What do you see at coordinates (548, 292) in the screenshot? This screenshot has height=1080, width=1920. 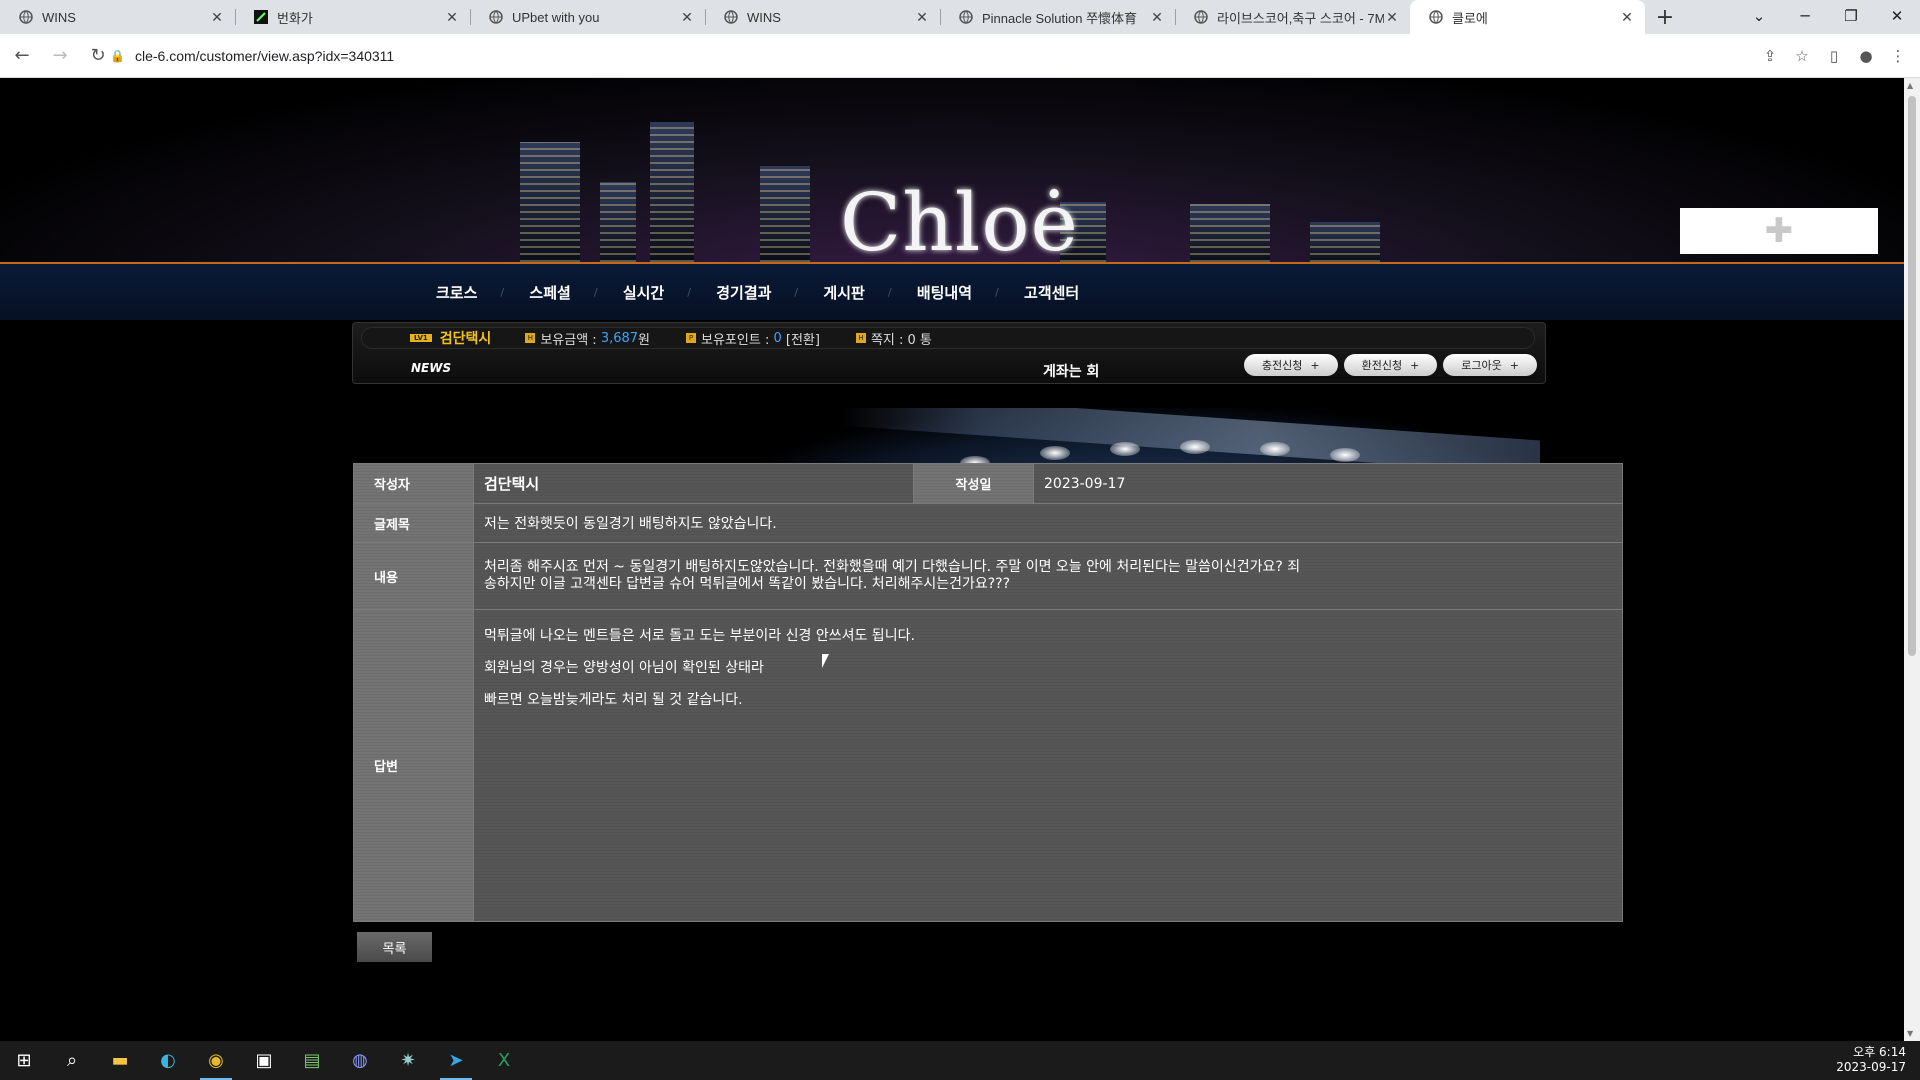 I see `nav-special: 스페셜` at bounding box center [548, 292].